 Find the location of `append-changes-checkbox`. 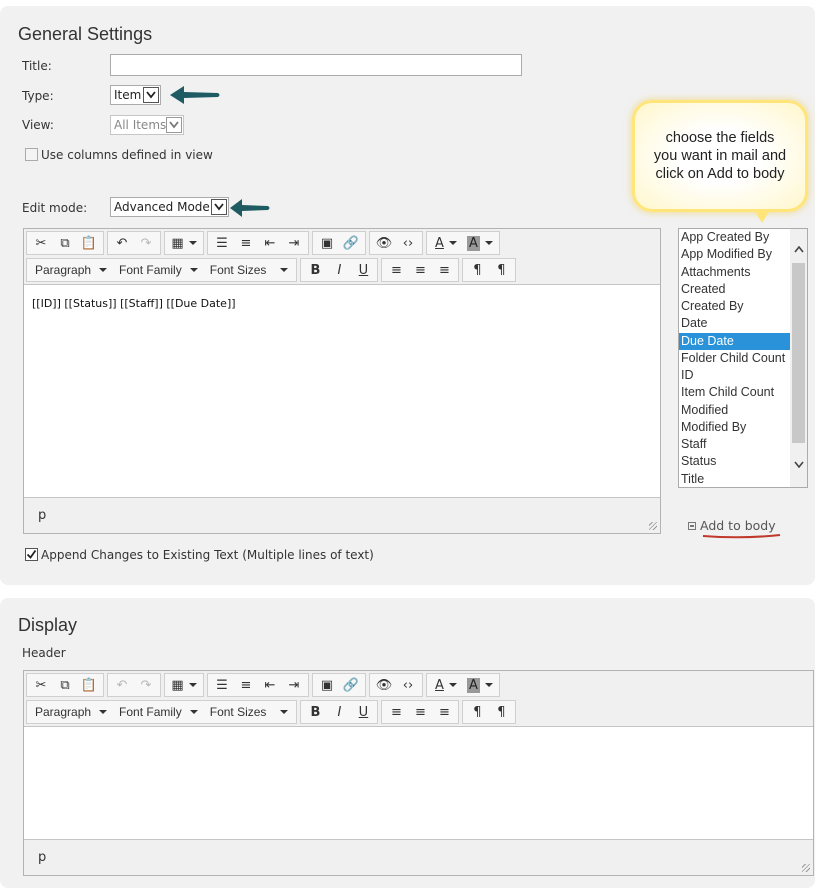

append-changes-checkbox is located at coordinates (31, 554).